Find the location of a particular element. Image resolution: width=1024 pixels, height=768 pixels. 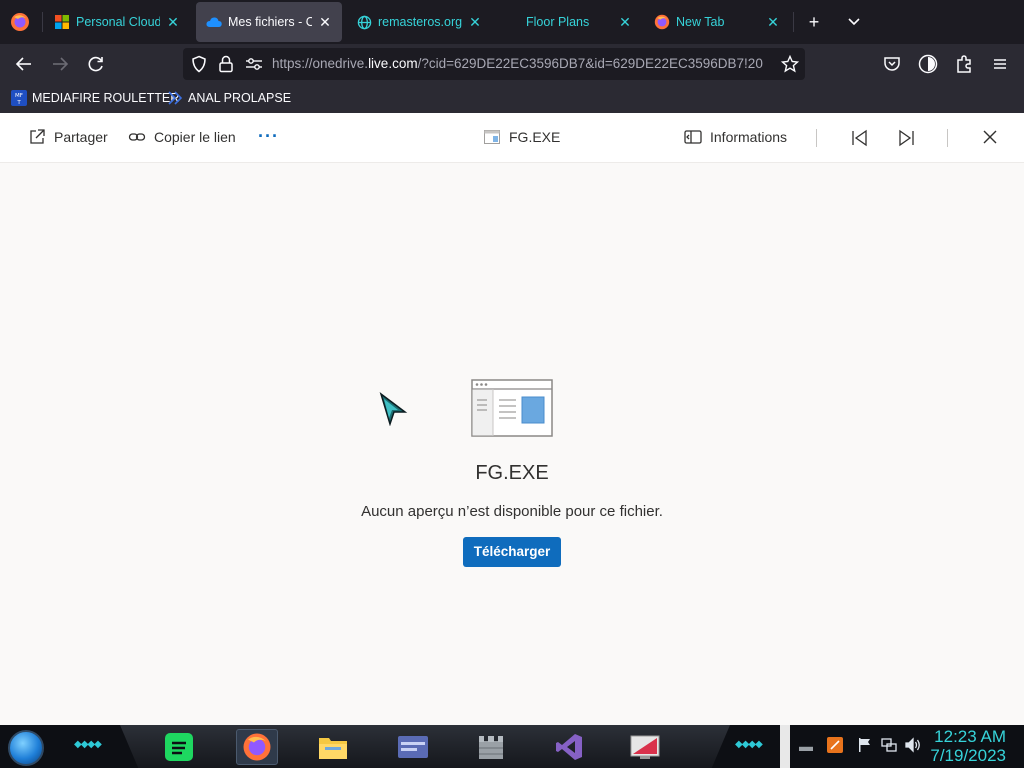

bookmark-anal-prolapse: ANAL PROLAPSE is located at coordinates (229, 98).